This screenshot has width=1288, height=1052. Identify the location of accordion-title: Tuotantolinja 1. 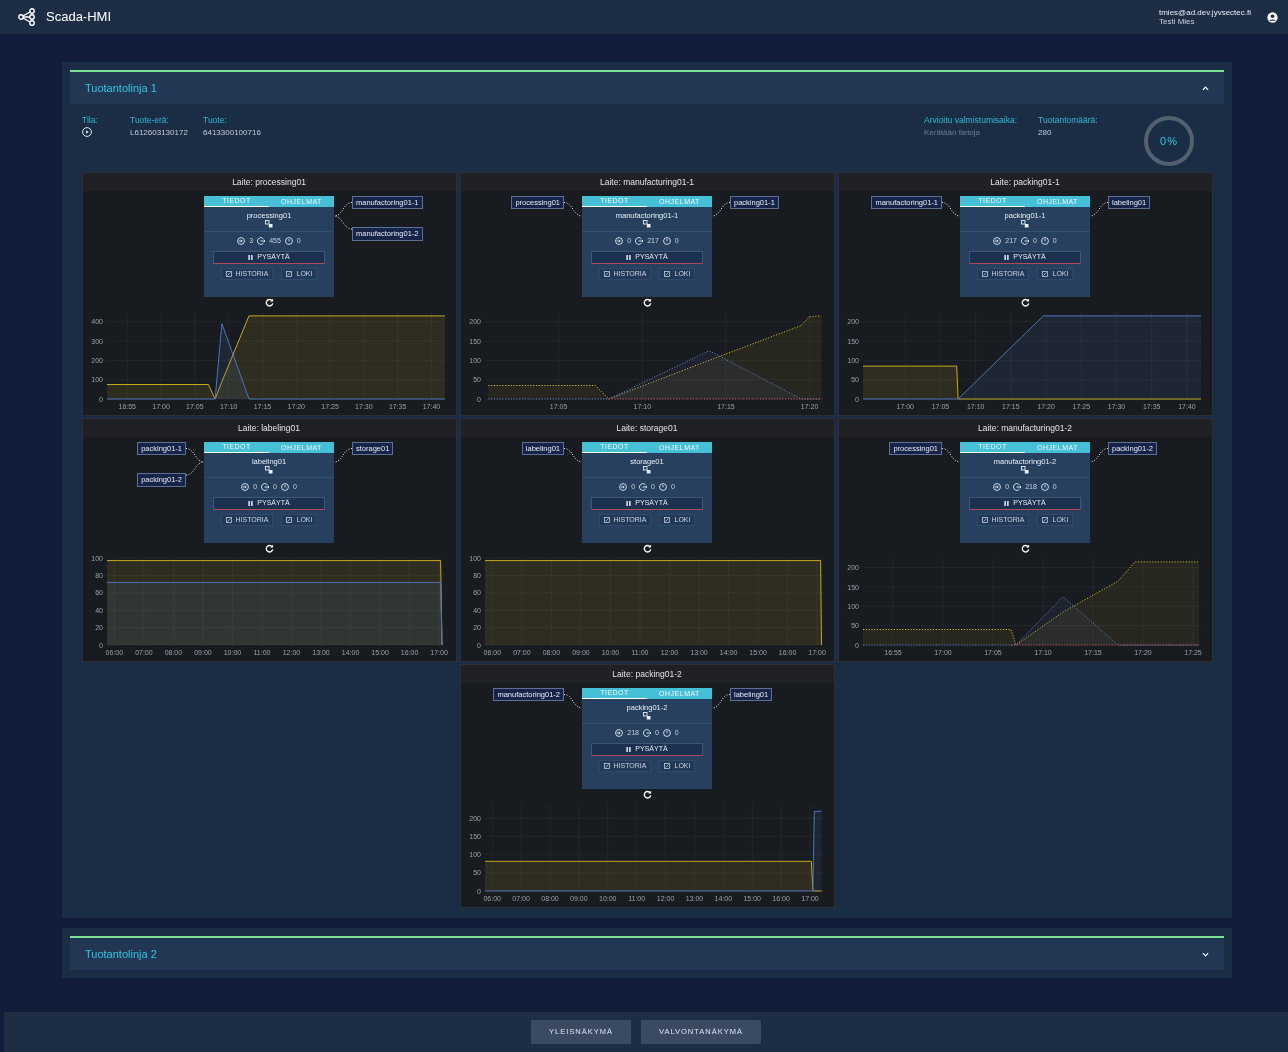
(121, 88).